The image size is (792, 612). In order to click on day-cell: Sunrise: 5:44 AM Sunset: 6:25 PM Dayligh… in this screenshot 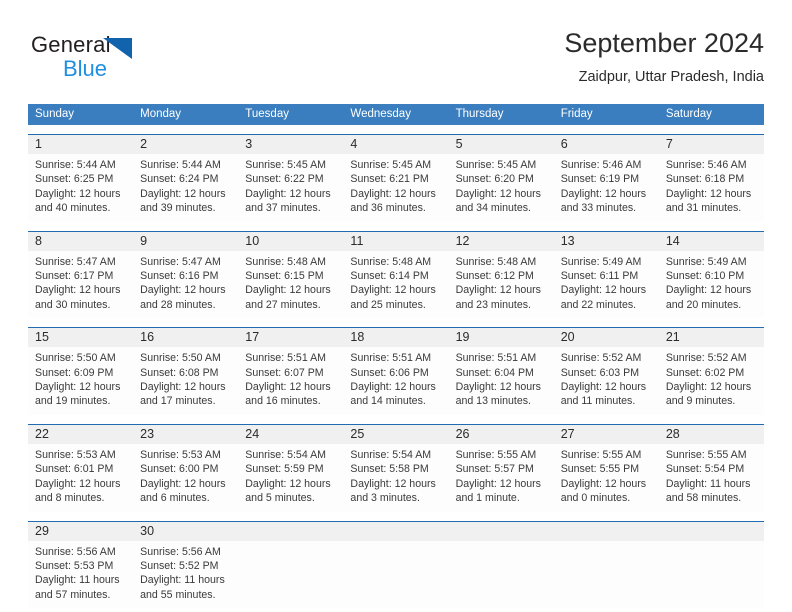, I will do `click(80, 188)`.